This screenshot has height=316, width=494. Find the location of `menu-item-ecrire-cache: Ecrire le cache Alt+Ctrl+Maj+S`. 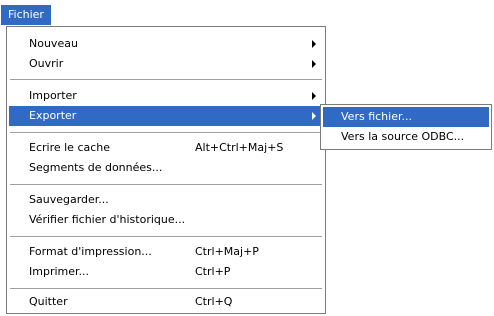

menu-item-ecrire-cache: Ecrire le cache Alt+Ctrl+Maj+S is located at coordinates (166, 148).